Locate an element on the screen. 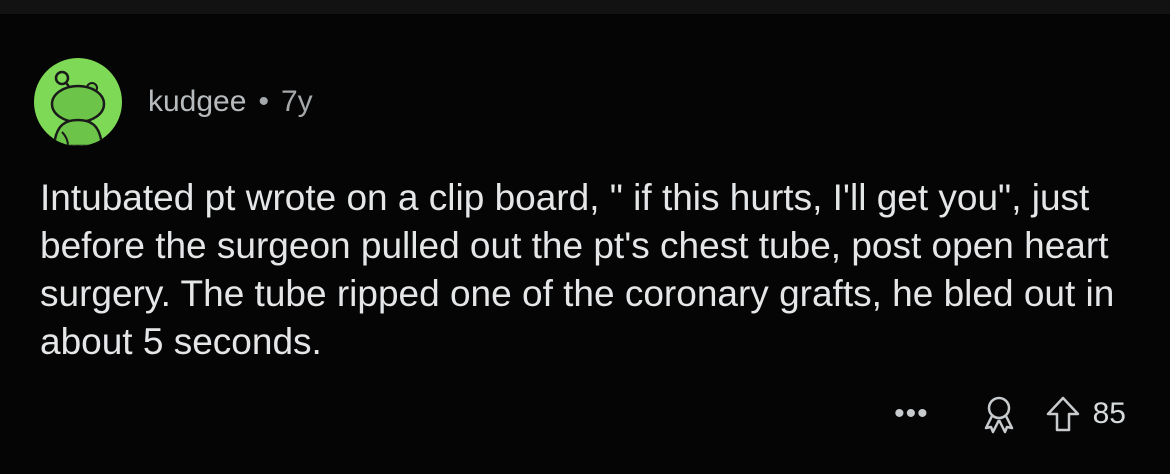 The width and height of the screenshot is (1170, 474). top-bar is located at coordinates (585, 7).